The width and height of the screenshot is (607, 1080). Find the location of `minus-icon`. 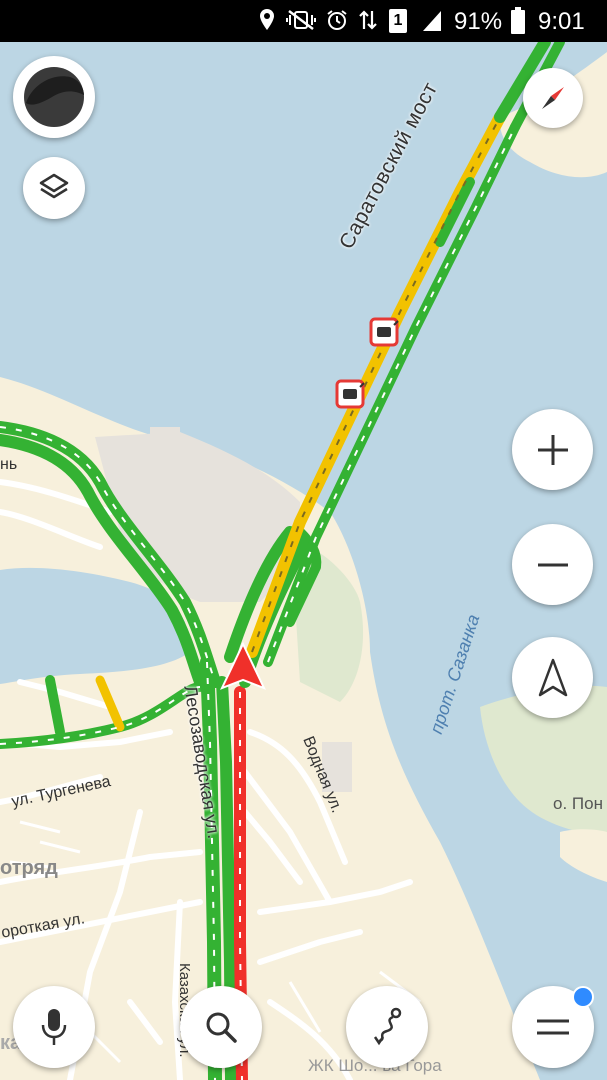

minus-icon is located at coordinates (552, 564).